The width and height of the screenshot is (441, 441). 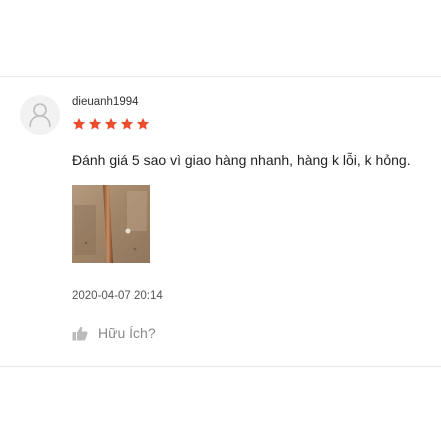 I want to click on avatar, so click(x=40, y=115).